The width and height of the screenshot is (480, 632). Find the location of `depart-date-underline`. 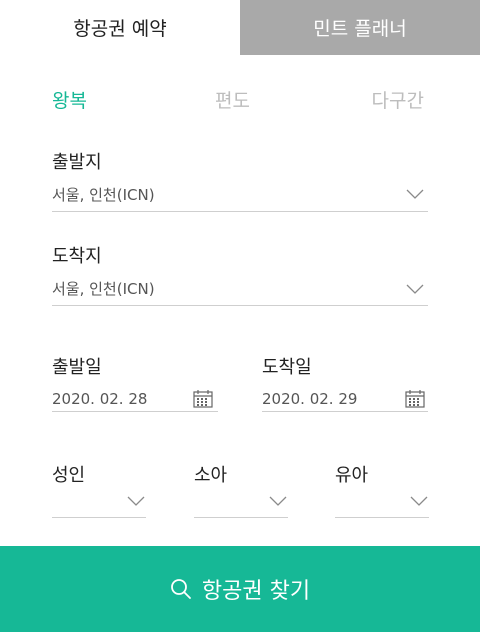

depart-date-underline is located at coordinates (135, 411).